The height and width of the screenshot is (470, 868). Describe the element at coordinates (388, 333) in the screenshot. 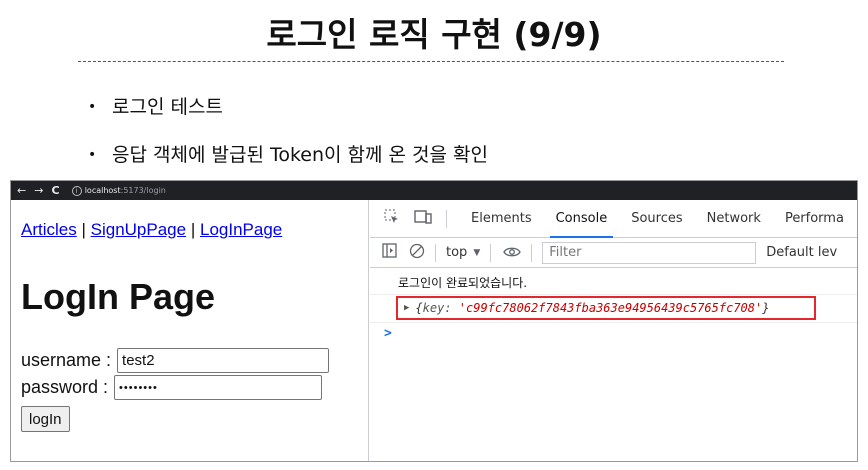

I see `console-prompt-icon: >` at that location.